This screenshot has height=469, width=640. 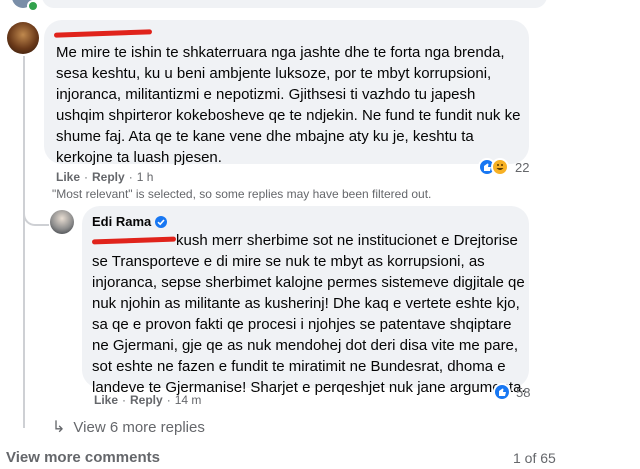 What do you see at coordinates (33, 6) in the screenshot?
I see `online-status-dot` at bounding box center [33, 6].